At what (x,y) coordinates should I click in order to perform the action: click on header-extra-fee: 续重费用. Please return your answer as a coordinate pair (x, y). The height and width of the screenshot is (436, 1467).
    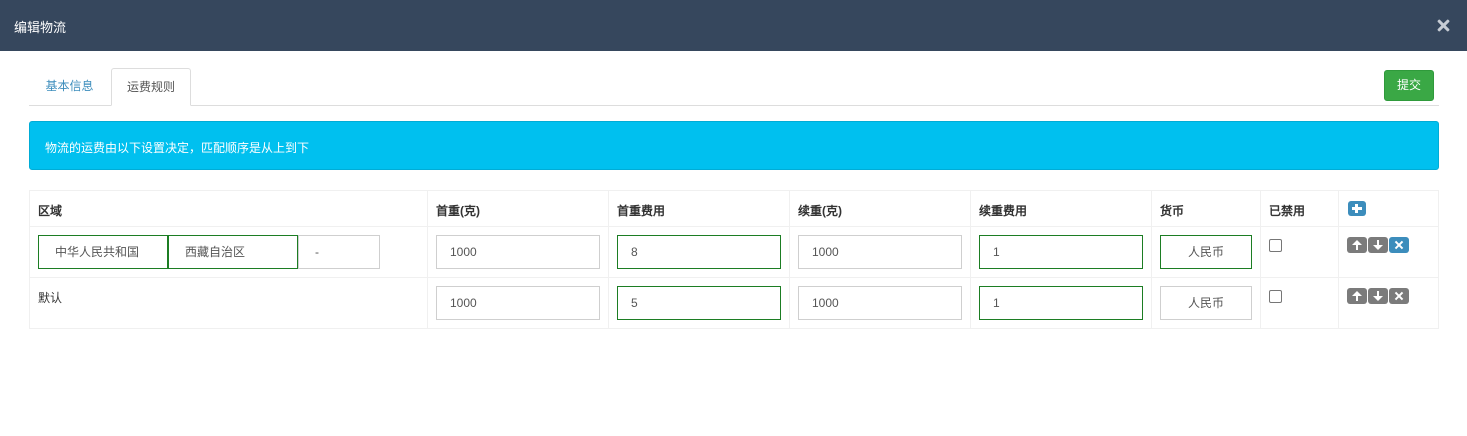
    Looking at the image, I should click on (1003, 211).